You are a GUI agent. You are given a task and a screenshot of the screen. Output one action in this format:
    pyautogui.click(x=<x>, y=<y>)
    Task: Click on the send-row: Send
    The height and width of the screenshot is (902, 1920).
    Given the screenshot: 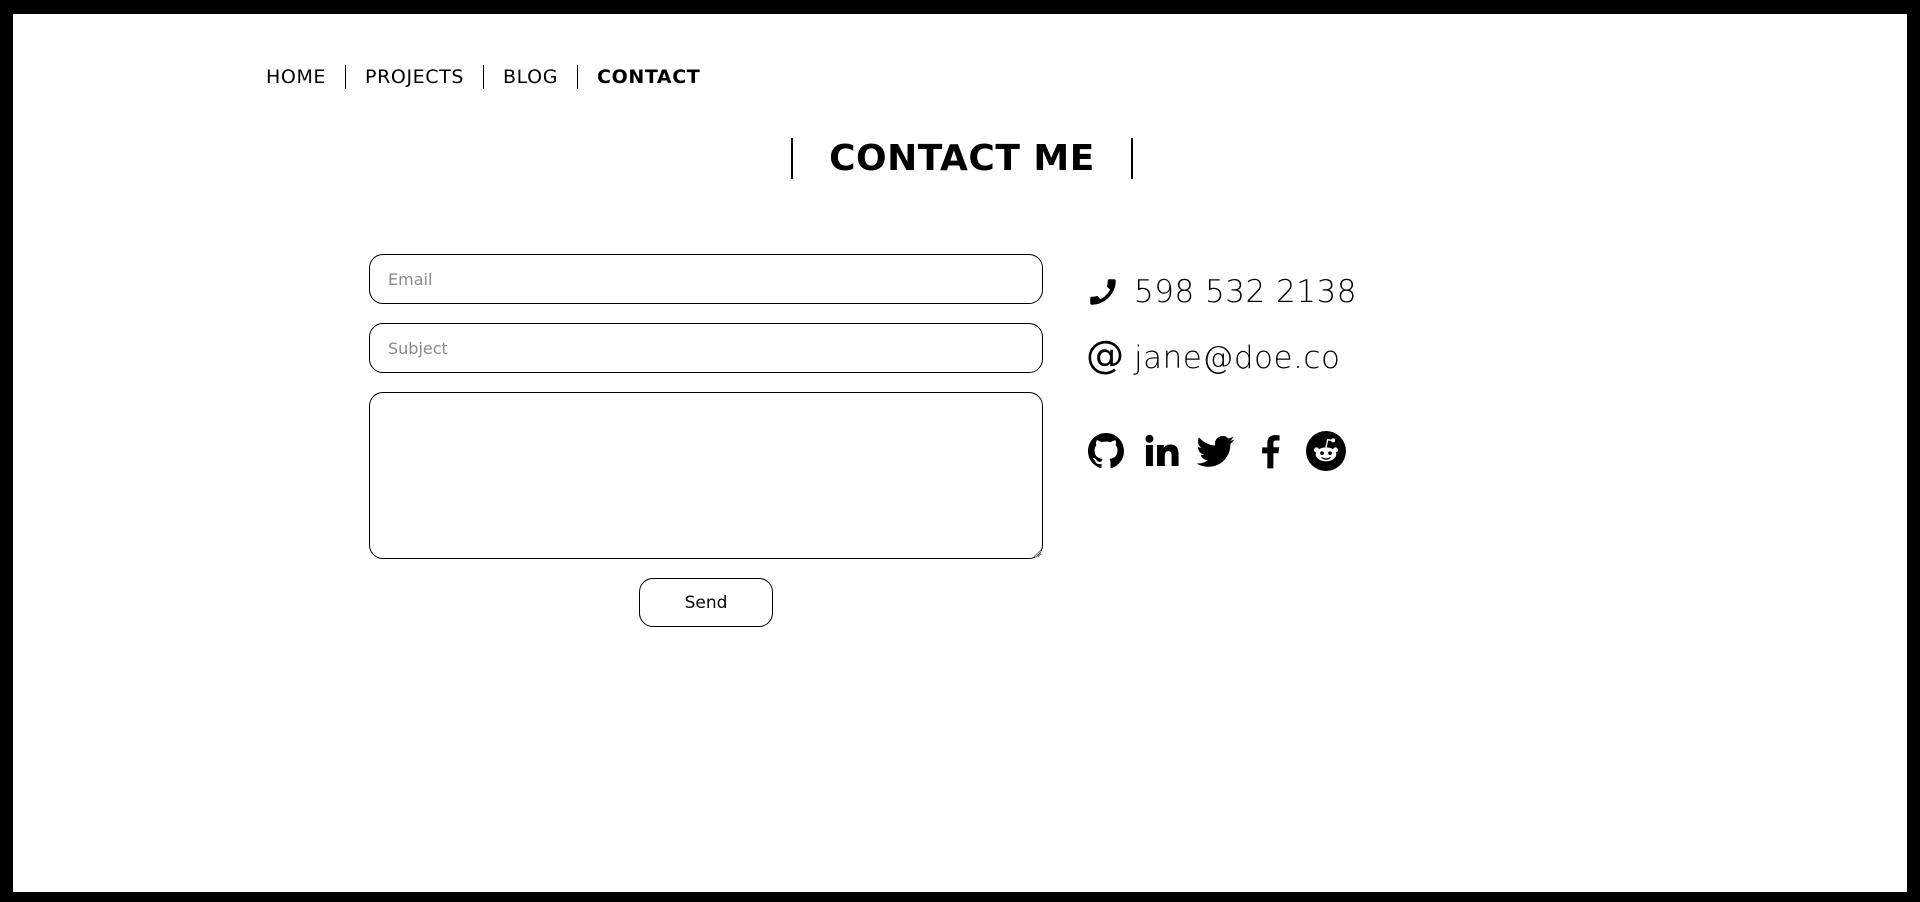 What is the action you would take?
    pyautogui.click(x=706, y=602)
    